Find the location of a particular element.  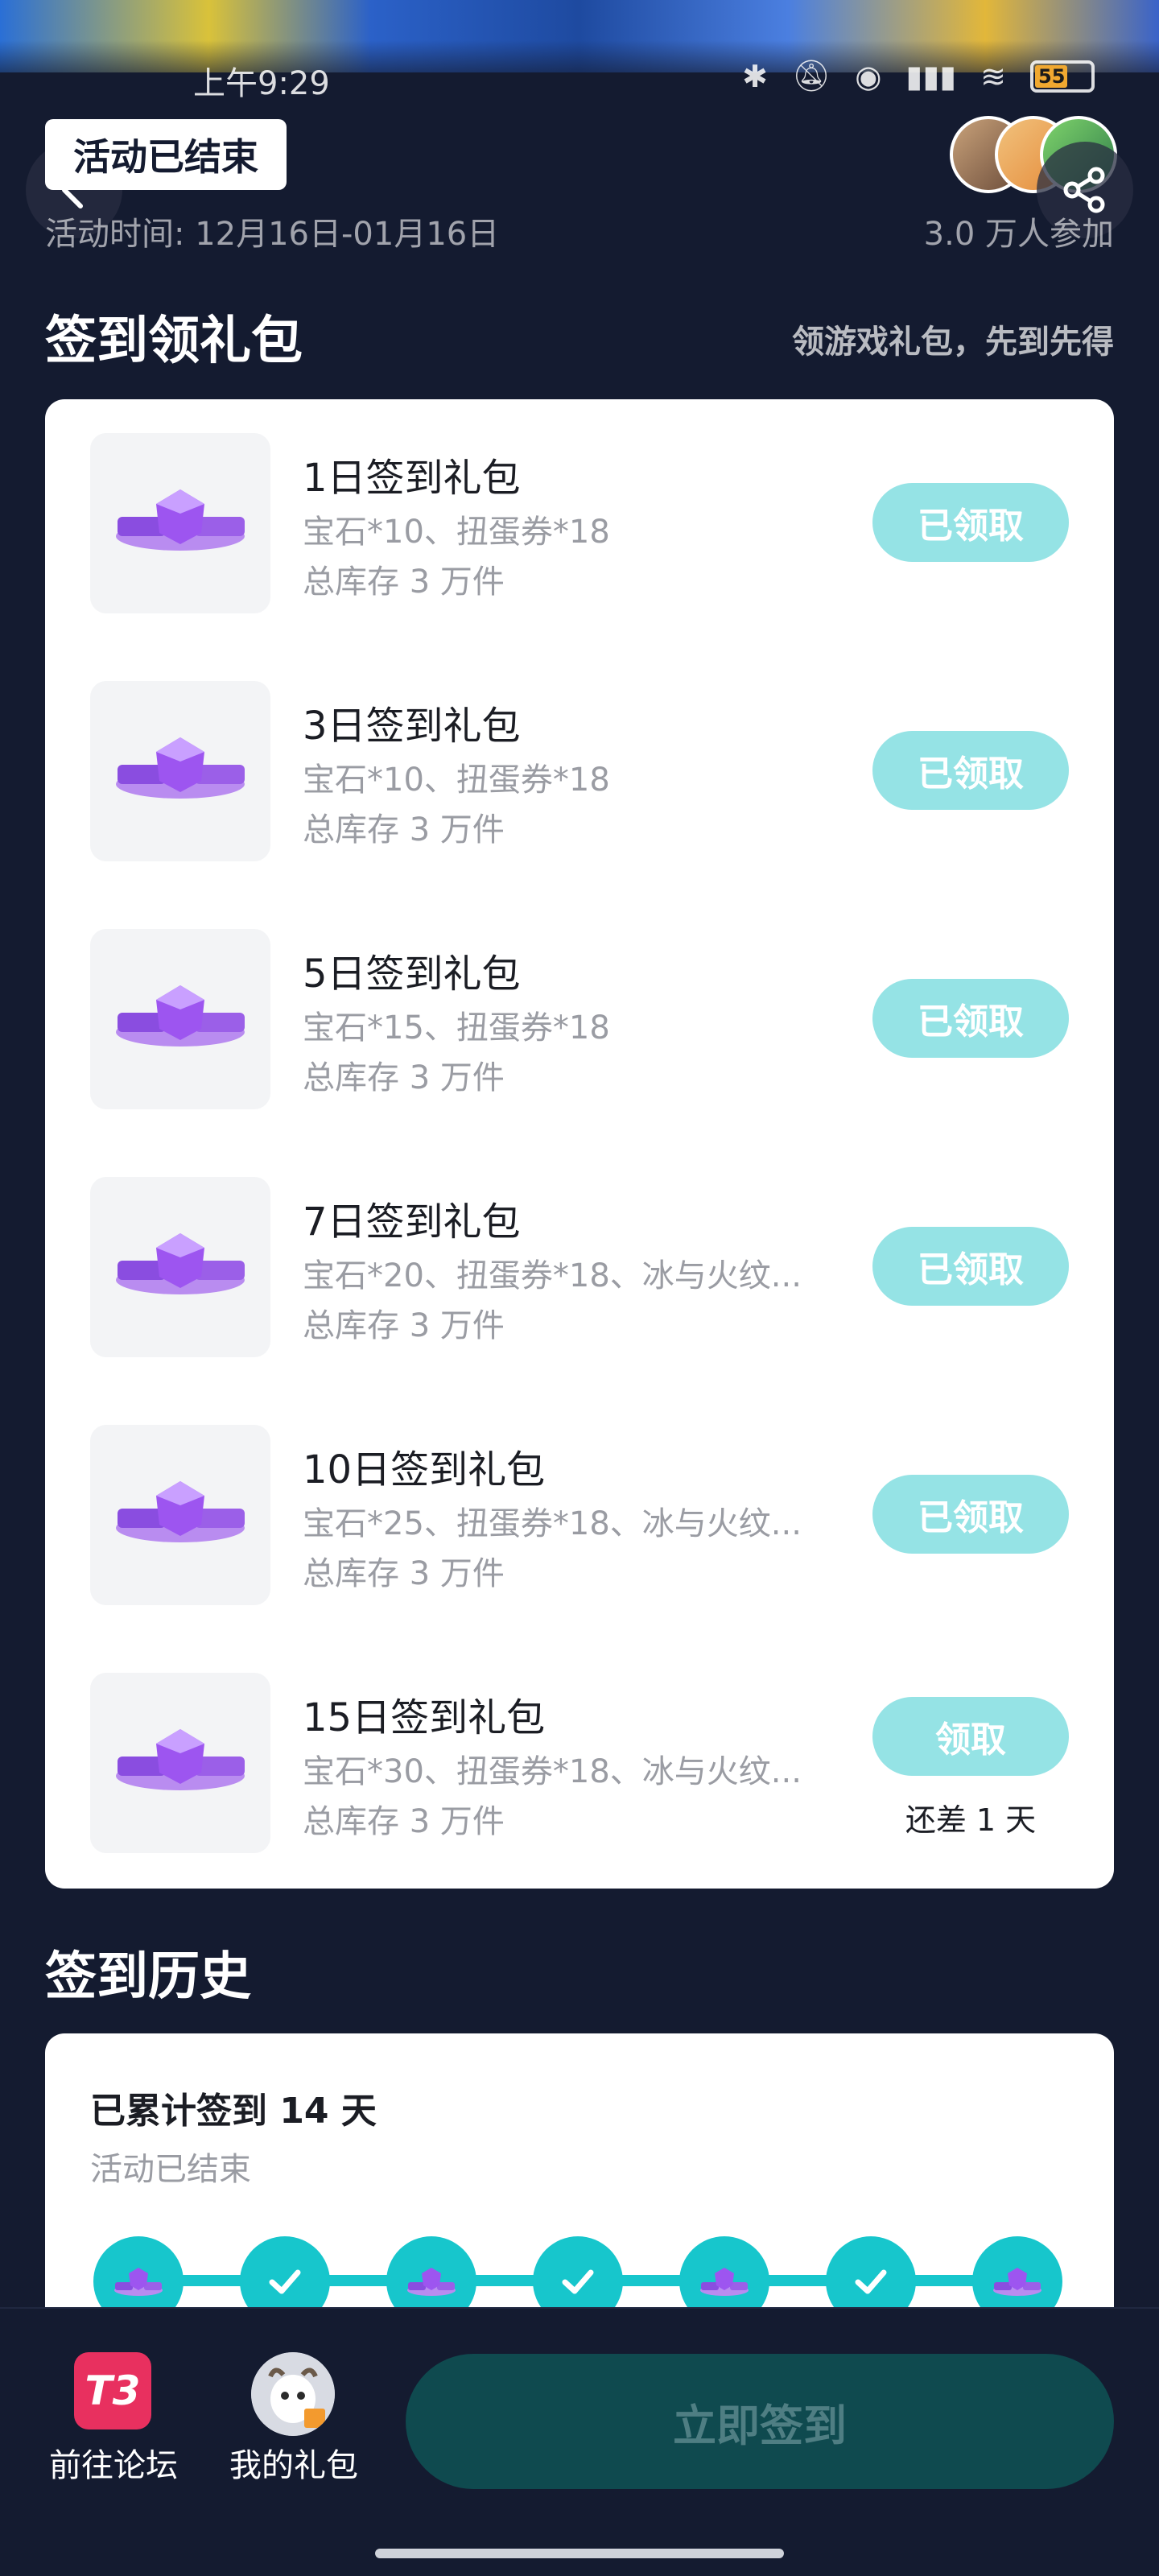

gift-item: 3日签到礼包 宝石*10、扭蛋券*18 总库存 3 万件 已领取 is located at coordinates (579, 773).